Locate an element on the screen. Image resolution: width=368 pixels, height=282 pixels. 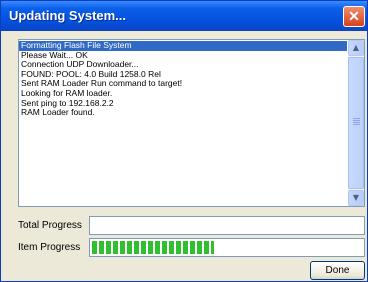
log-line: RAM Loader found. is located at coordinates (183, 113).